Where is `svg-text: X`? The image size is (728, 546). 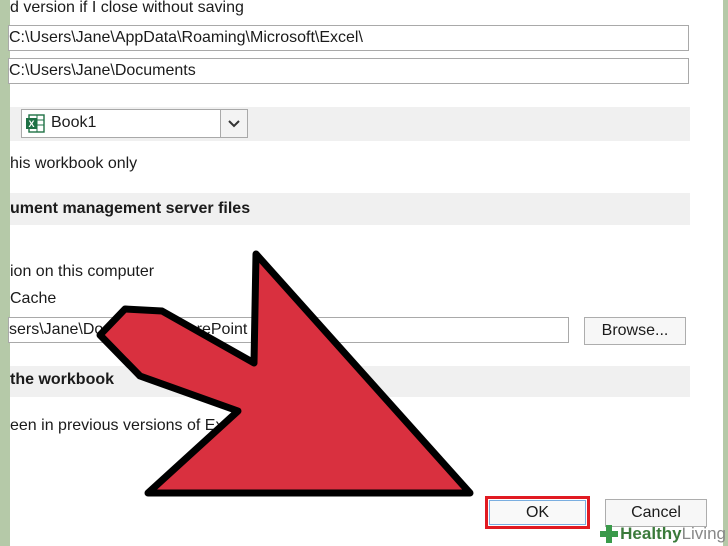 svg-text: X is located at coordinates (31, 124).